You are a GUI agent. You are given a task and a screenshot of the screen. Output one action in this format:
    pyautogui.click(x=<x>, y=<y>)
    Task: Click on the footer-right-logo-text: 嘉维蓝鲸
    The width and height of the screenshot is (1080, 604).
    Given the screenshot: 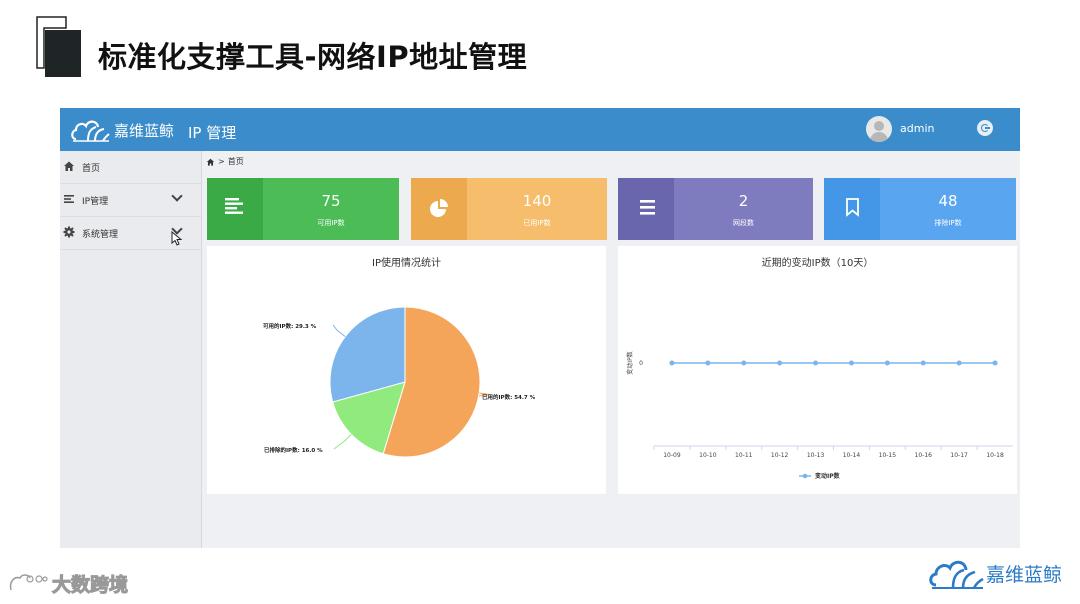 What is the action you would take?
    pyautogui.click(x=1024, y=574)
    